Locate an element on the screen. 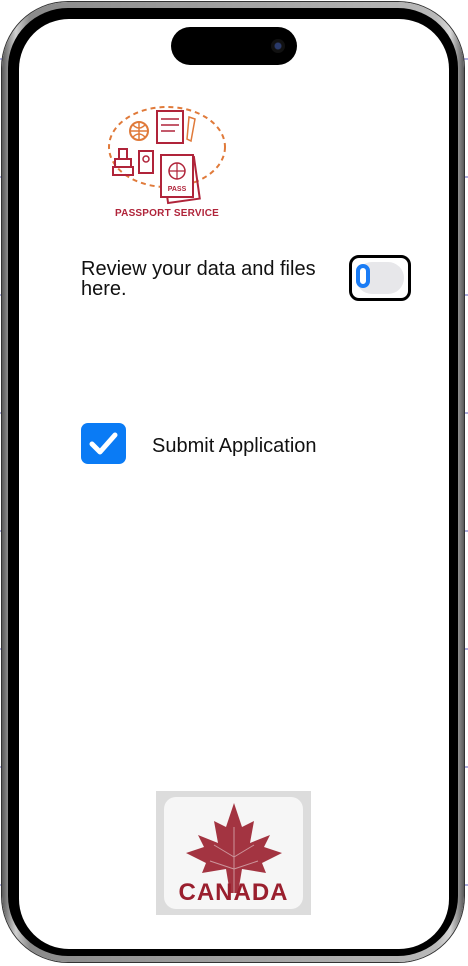  canada-logo-card: CANADA is located at coordinates (233, 853).